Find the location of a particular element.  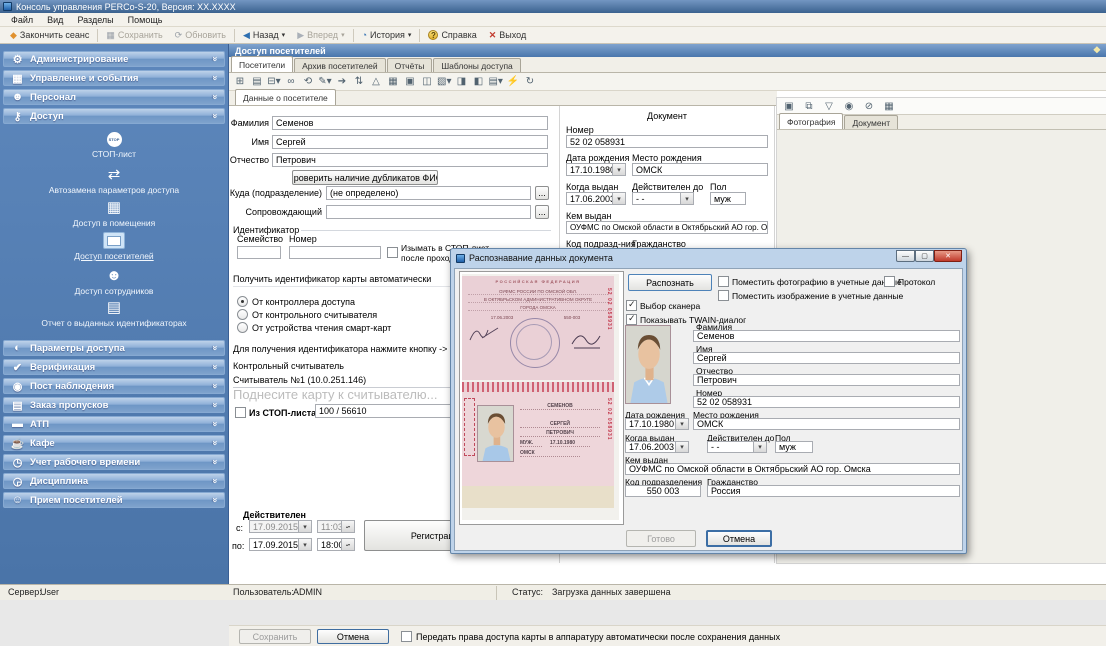

tab-visitor-data: Данные о посетителе is located at coordinates (285, 97).